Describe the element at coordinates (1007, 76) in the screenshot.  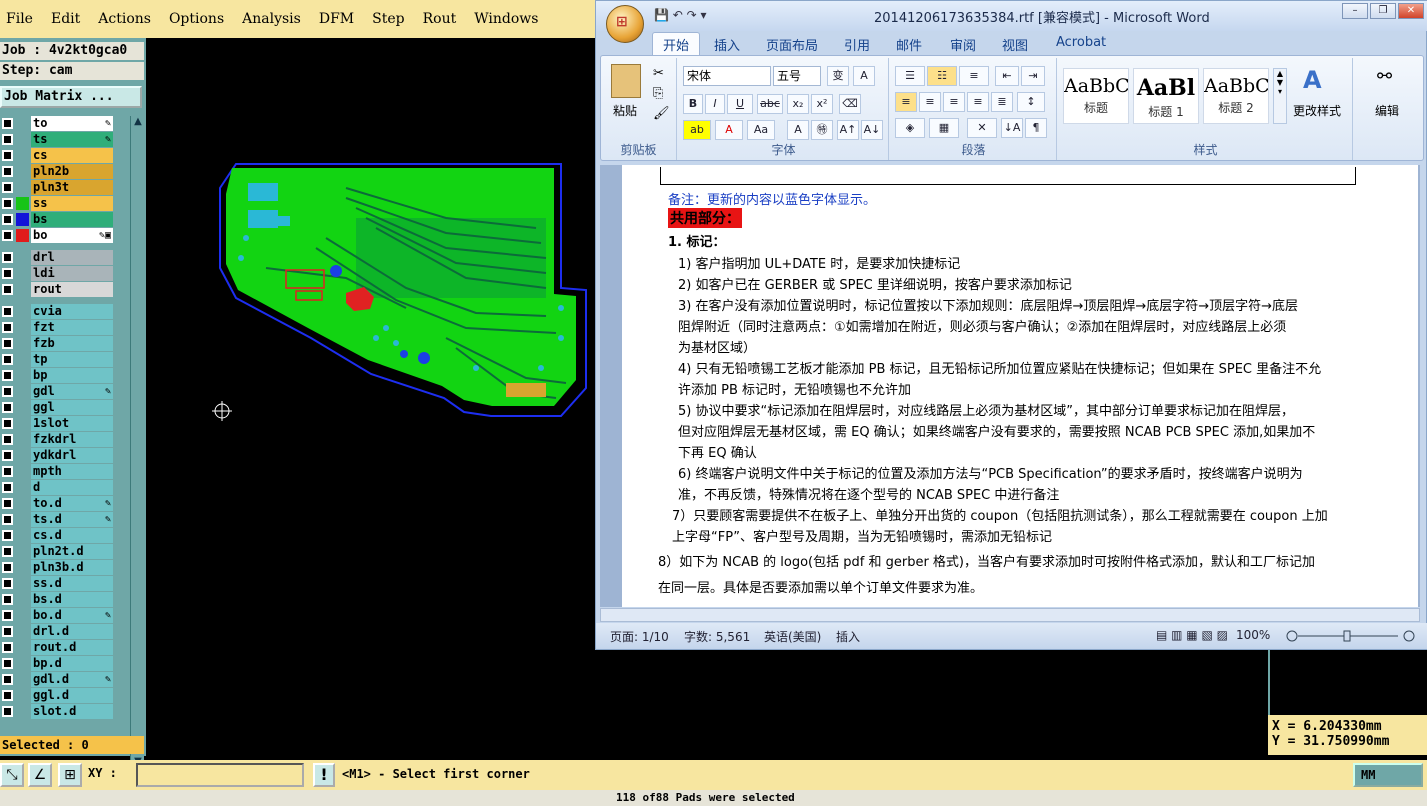
I see `decrease-indent-icon: ⇤` at that location.